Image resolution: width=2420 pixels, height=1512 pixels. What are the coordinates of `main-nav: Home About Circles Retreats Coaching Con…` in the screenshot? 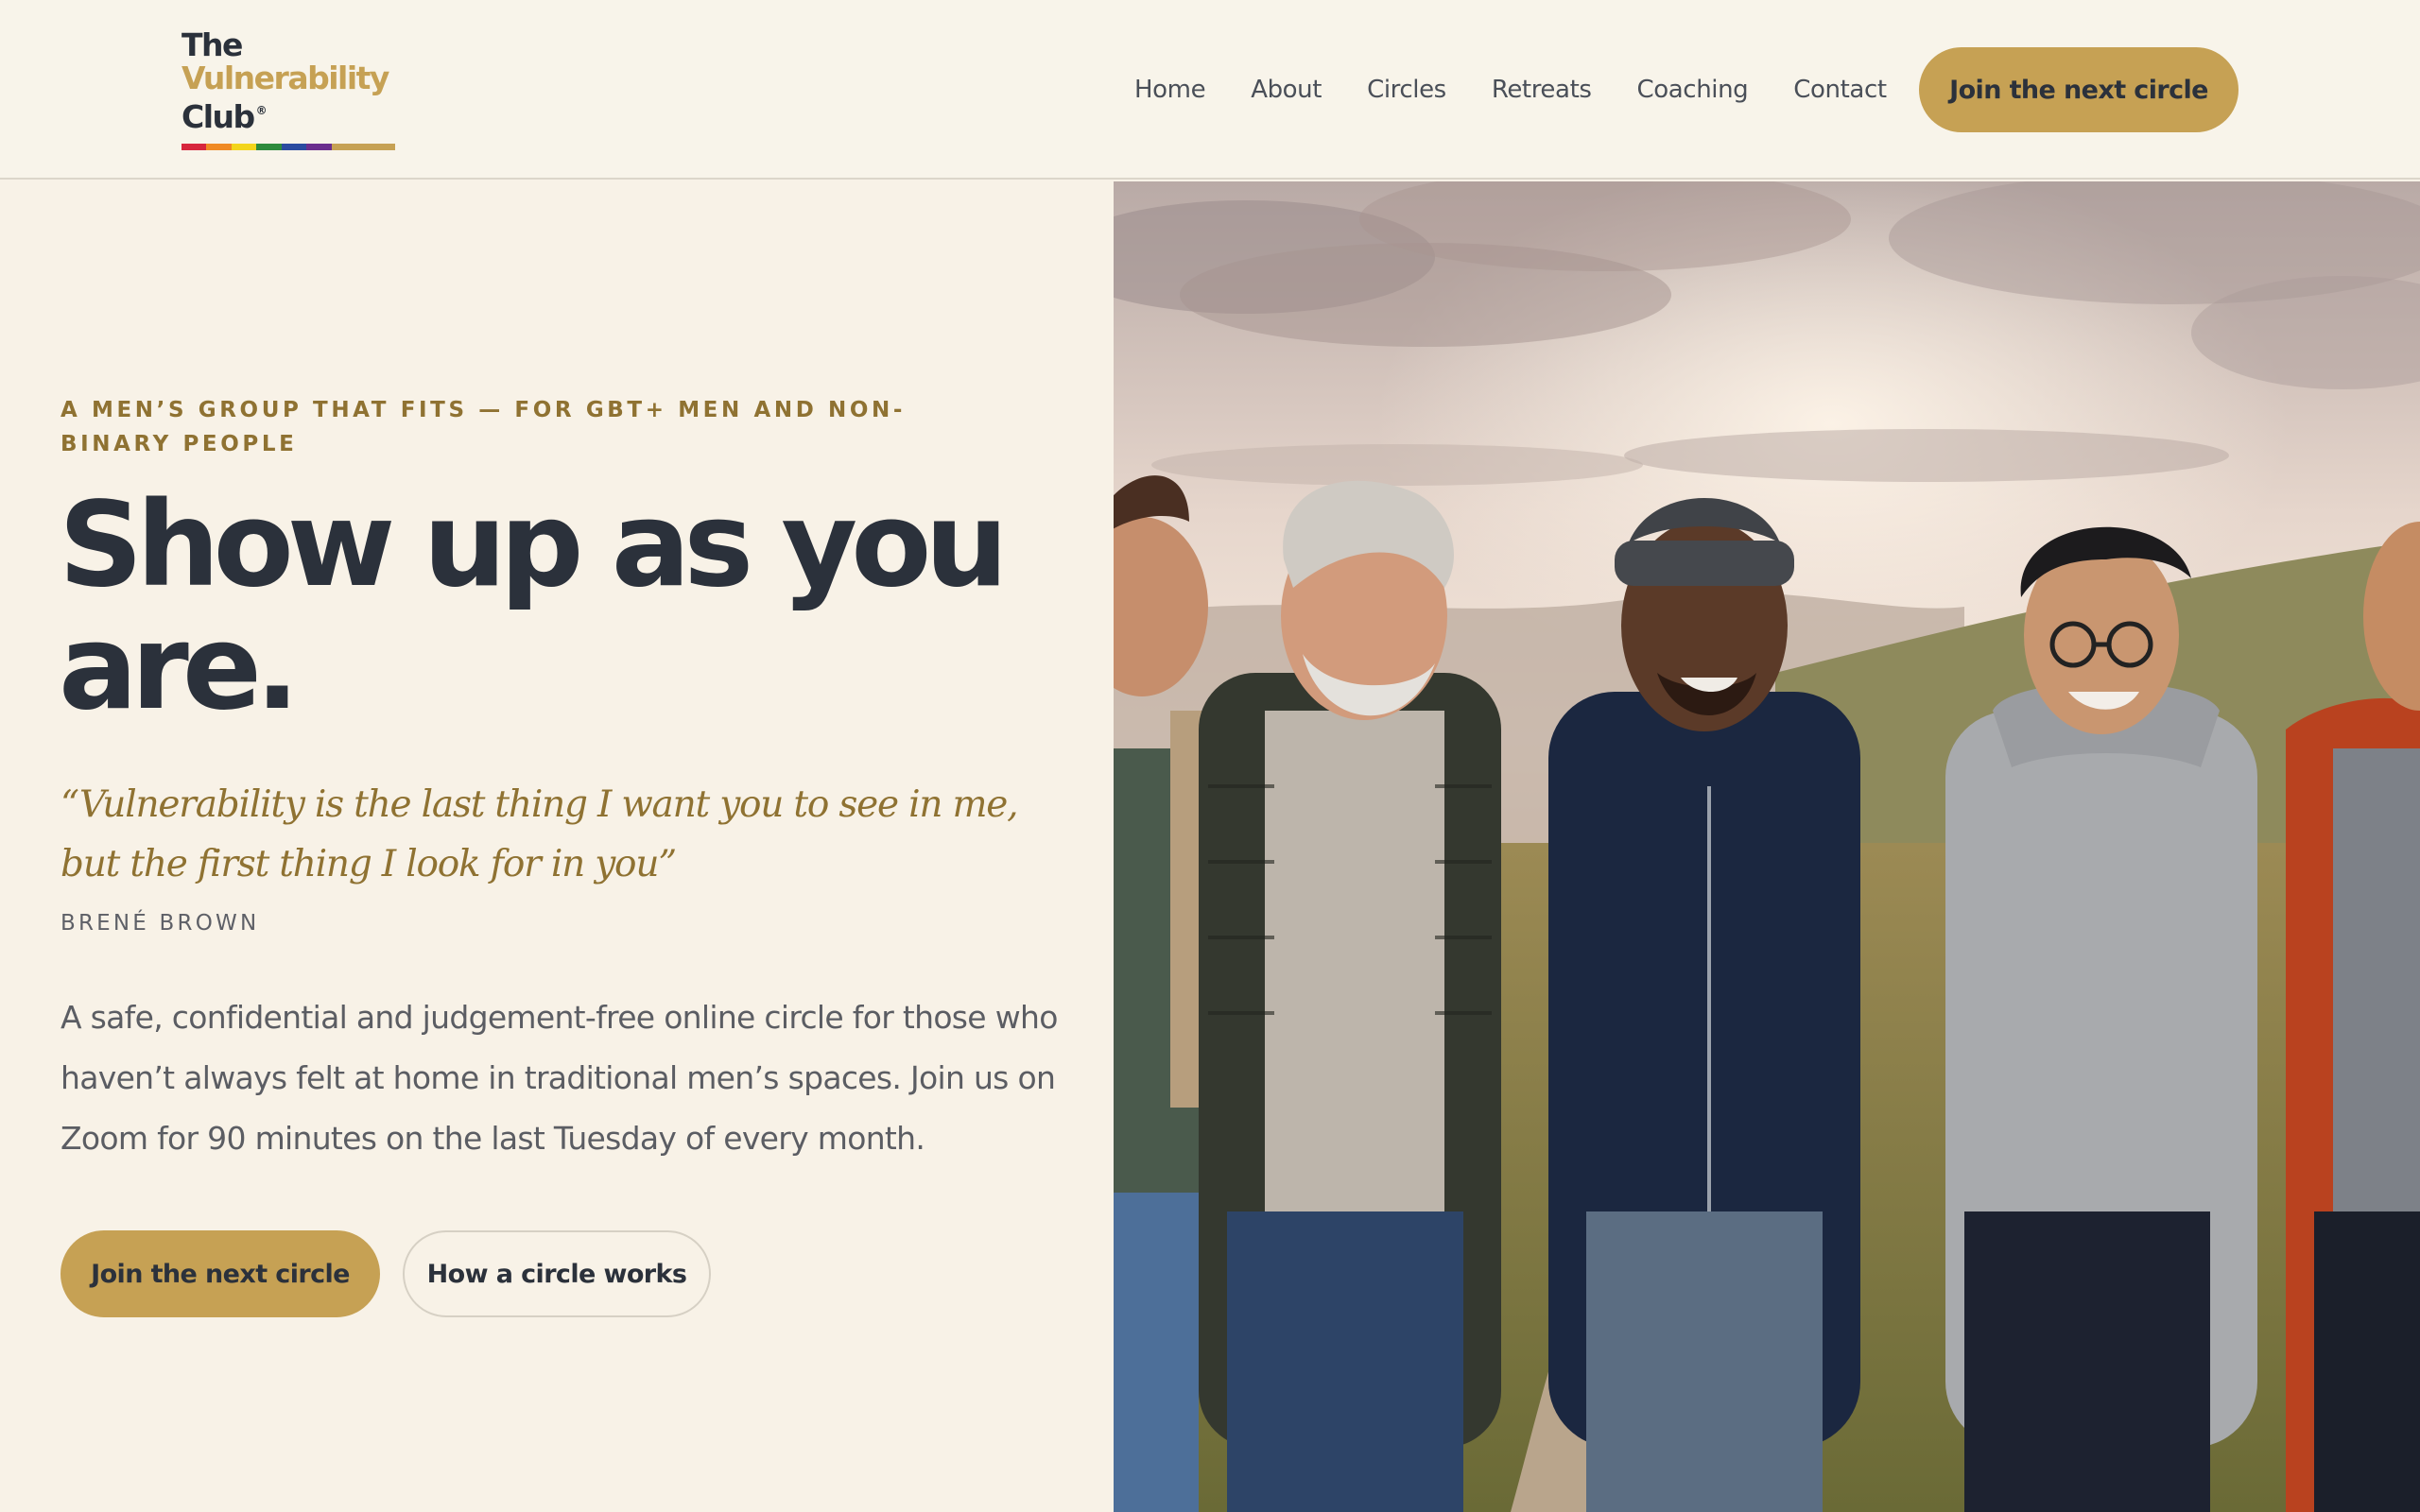 It's located at (1533, 89).